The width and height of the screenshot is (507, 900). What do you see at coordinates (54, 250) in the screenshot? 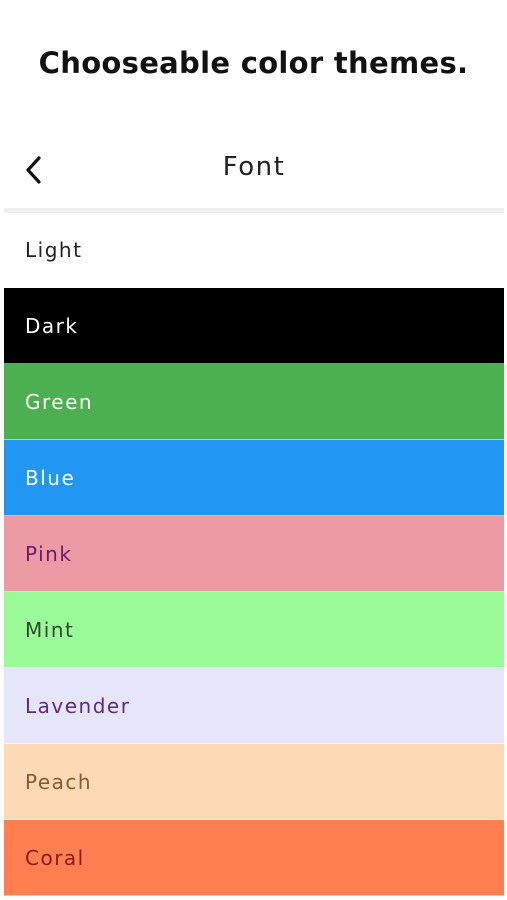
I see `theme-option-label: Light` at bounding box center [54, 250].